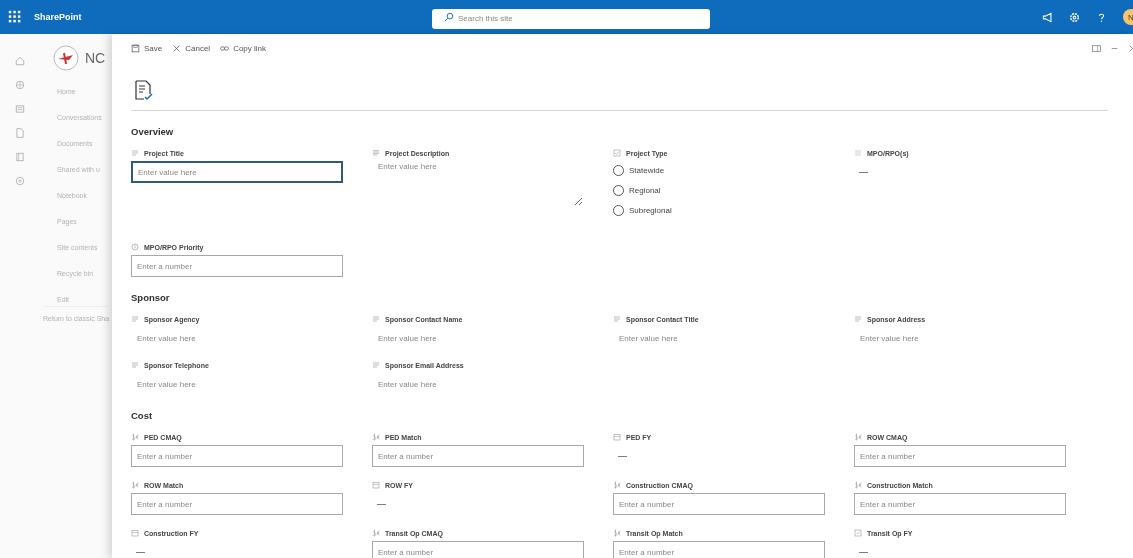 The image size is (1133, 558). What do you see at coordinates (719, 210) in the screenshot?
I see `radio-option: Subregional` at bounding box center [719, 210].